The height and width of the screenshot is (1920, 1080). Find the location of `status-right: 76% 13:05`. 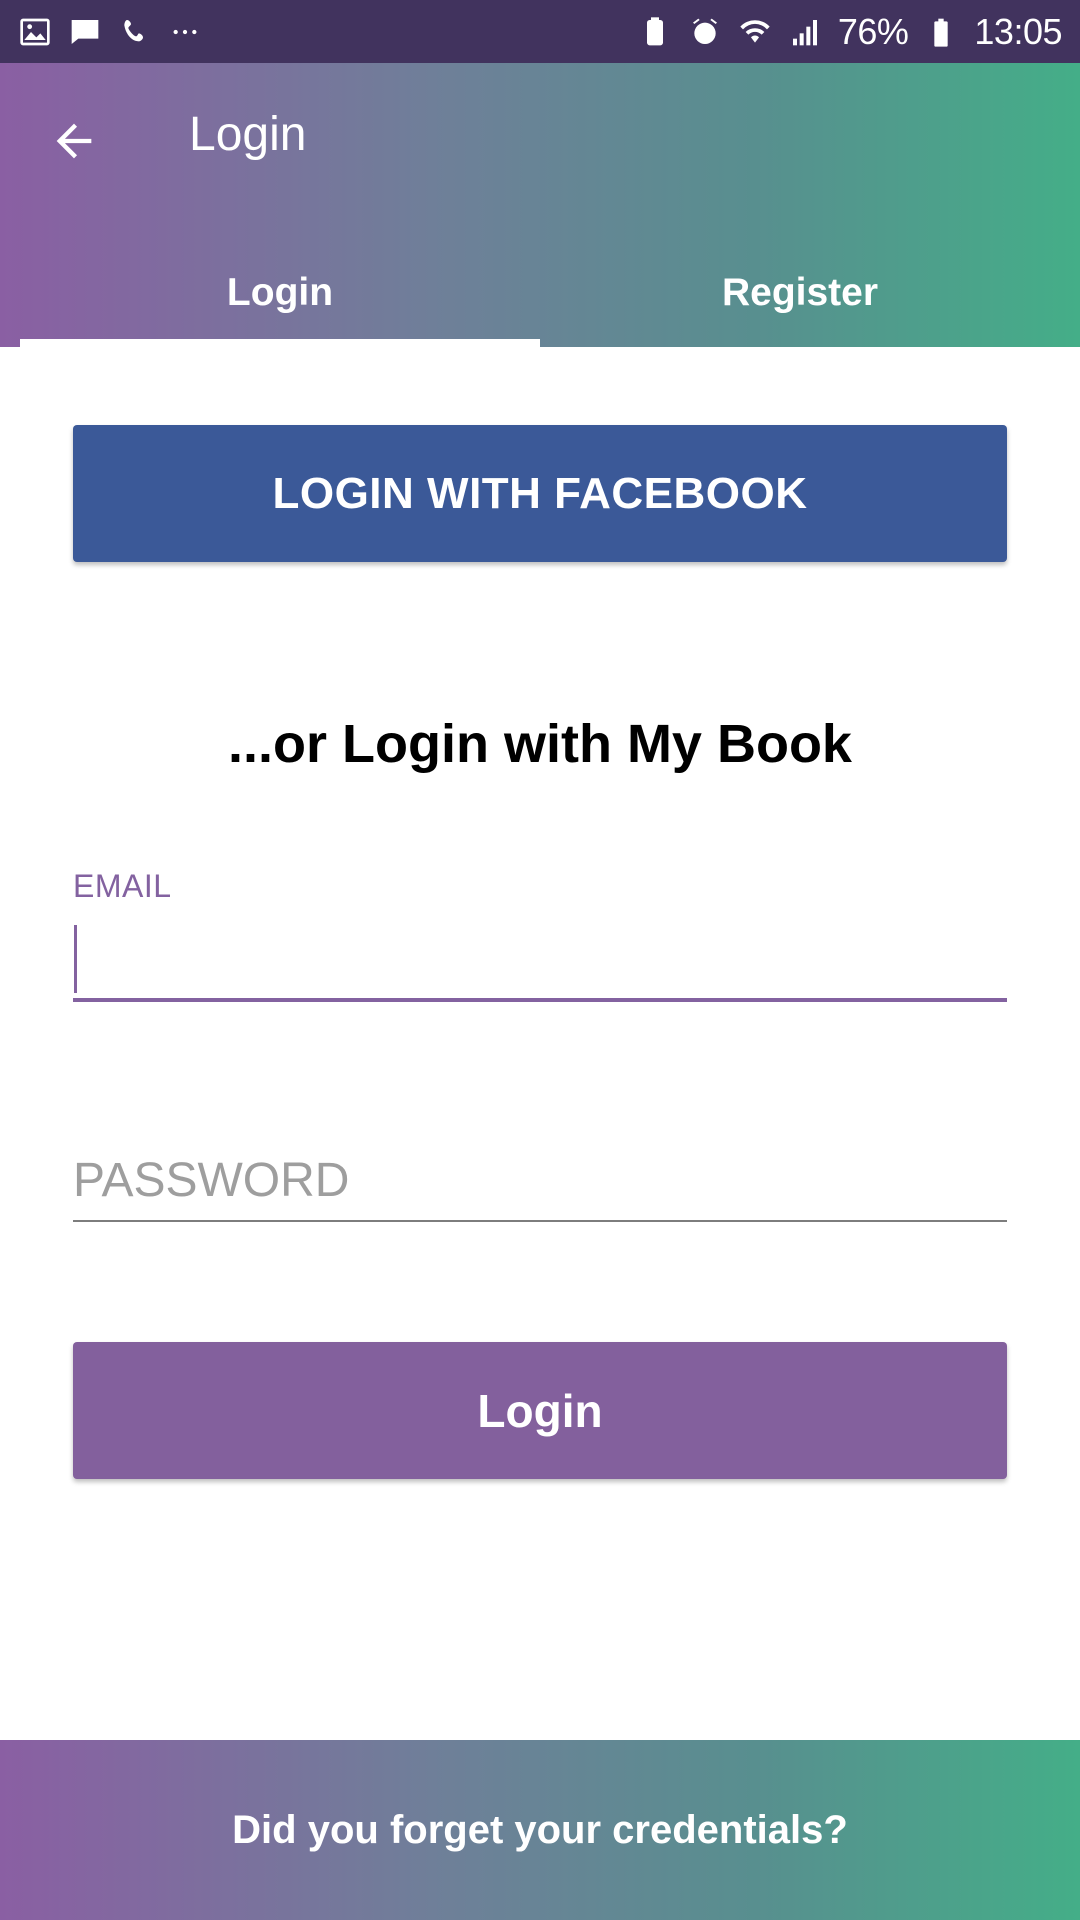

status-right: 76% 13:05 is located at coordinates (850, 31).